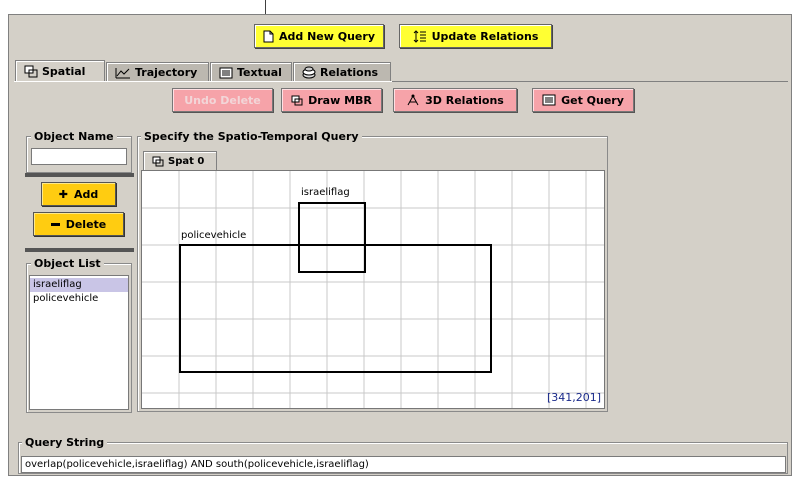  I want to click on tab-spatial: Spatial, so click(60, 71).